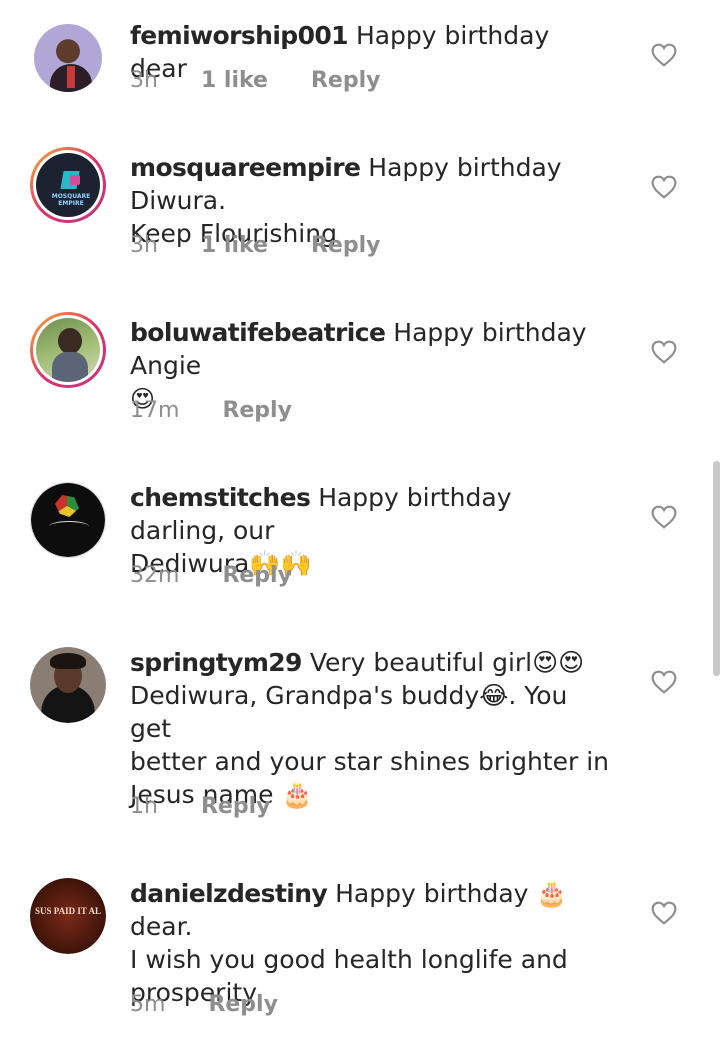 The image size is (720, 1043). I want to click on comment-time: 5m, so click(148, 1004).